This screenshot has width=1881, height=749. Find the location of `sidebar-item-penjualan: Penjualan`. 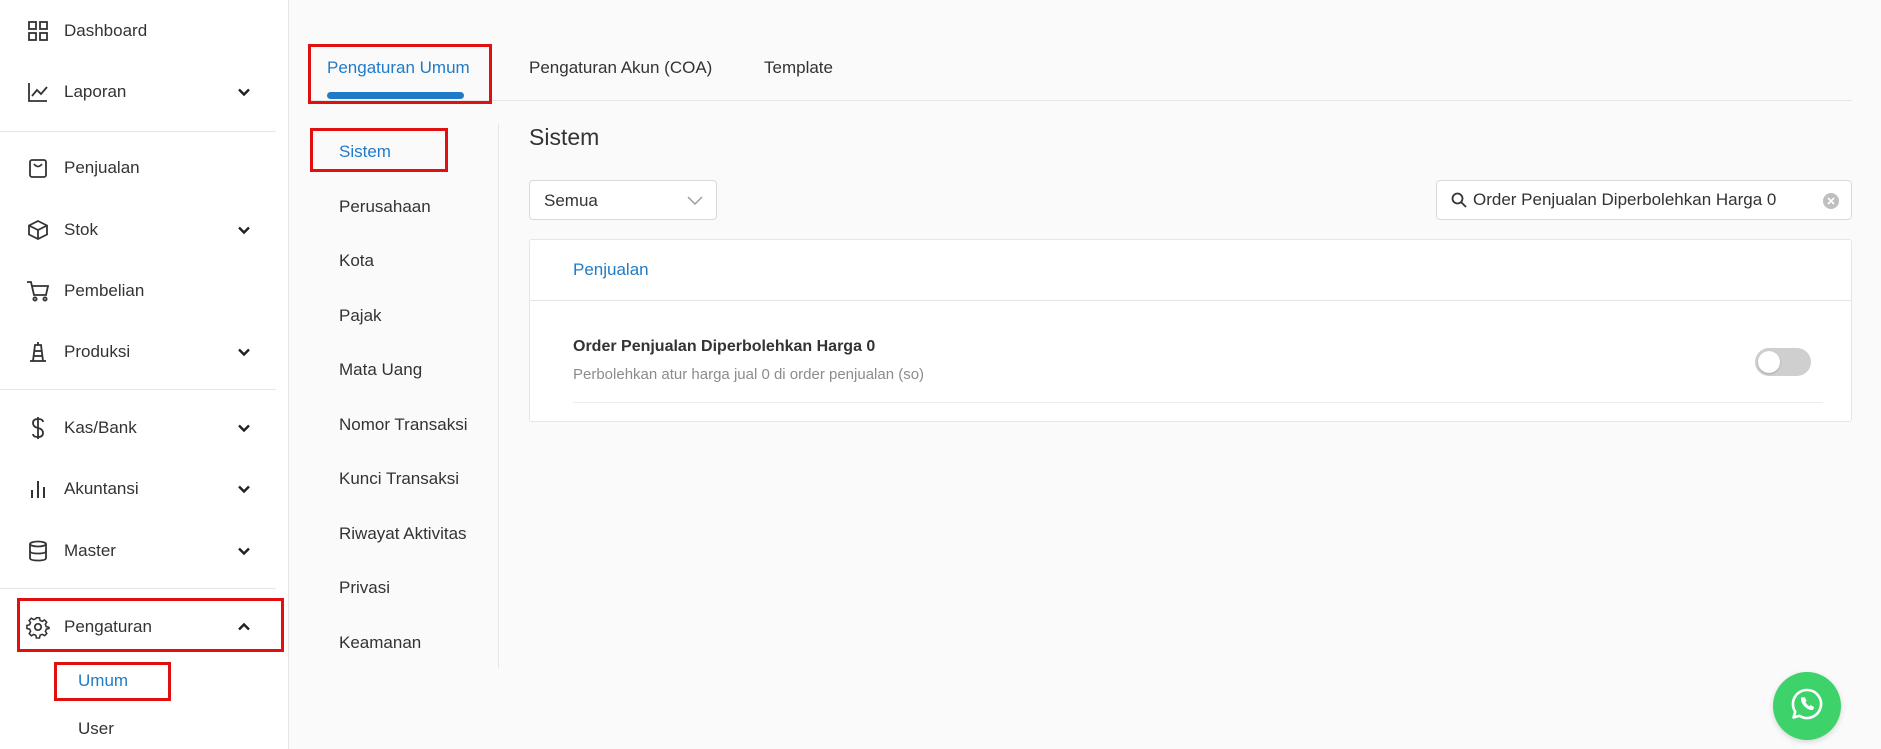

sidebar-item-penjualan: Penjualan is located at coordinates (138, 168).